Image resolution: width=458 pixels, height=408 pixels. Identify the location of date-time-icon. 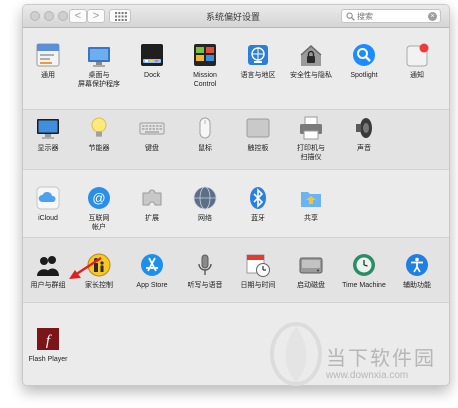
(258, 265).